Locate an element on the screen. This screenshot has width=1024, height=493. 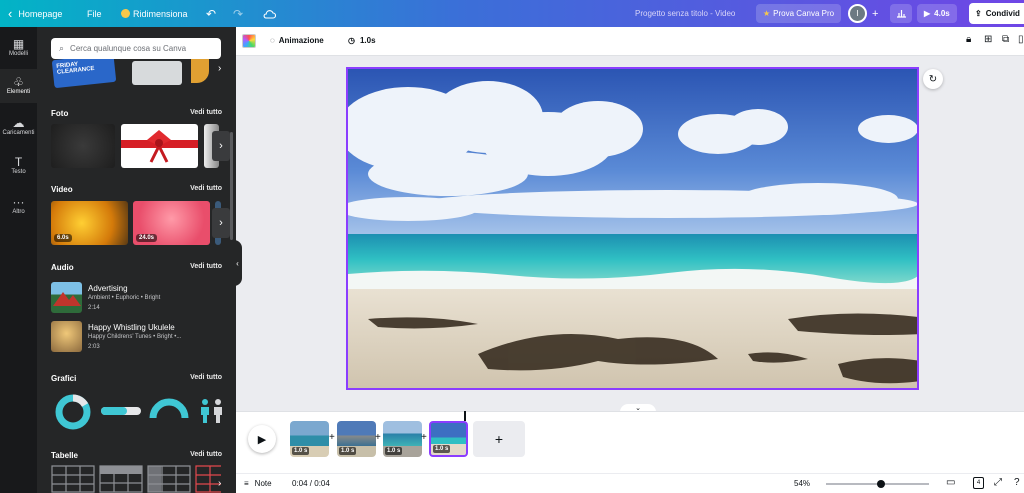
delete-icon: ▯ is located at coordinates (1021, 39).